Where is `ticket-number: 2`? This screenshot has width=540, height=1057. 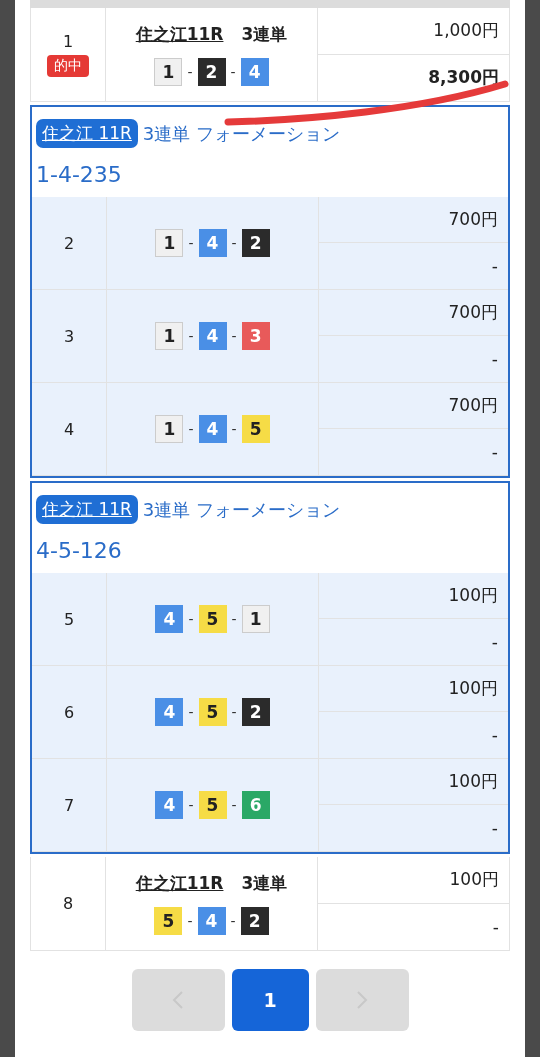
ticket-number: 2 is located at coordinates (69, 243).